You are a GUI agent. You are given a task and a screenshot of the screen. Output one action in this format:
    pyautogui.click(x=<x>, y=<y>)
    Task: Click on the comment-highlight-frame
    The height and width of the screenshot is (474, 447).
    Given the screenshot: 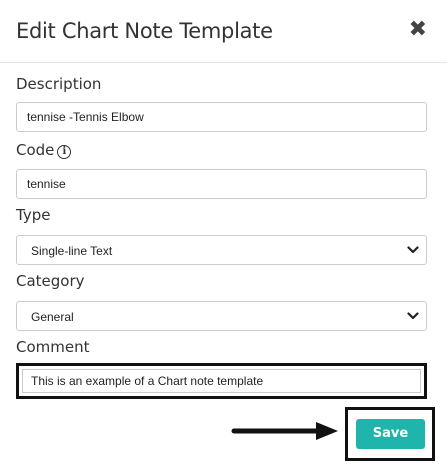 What is the action you would take?
    pyautogui.click(x=221, y=381)
    